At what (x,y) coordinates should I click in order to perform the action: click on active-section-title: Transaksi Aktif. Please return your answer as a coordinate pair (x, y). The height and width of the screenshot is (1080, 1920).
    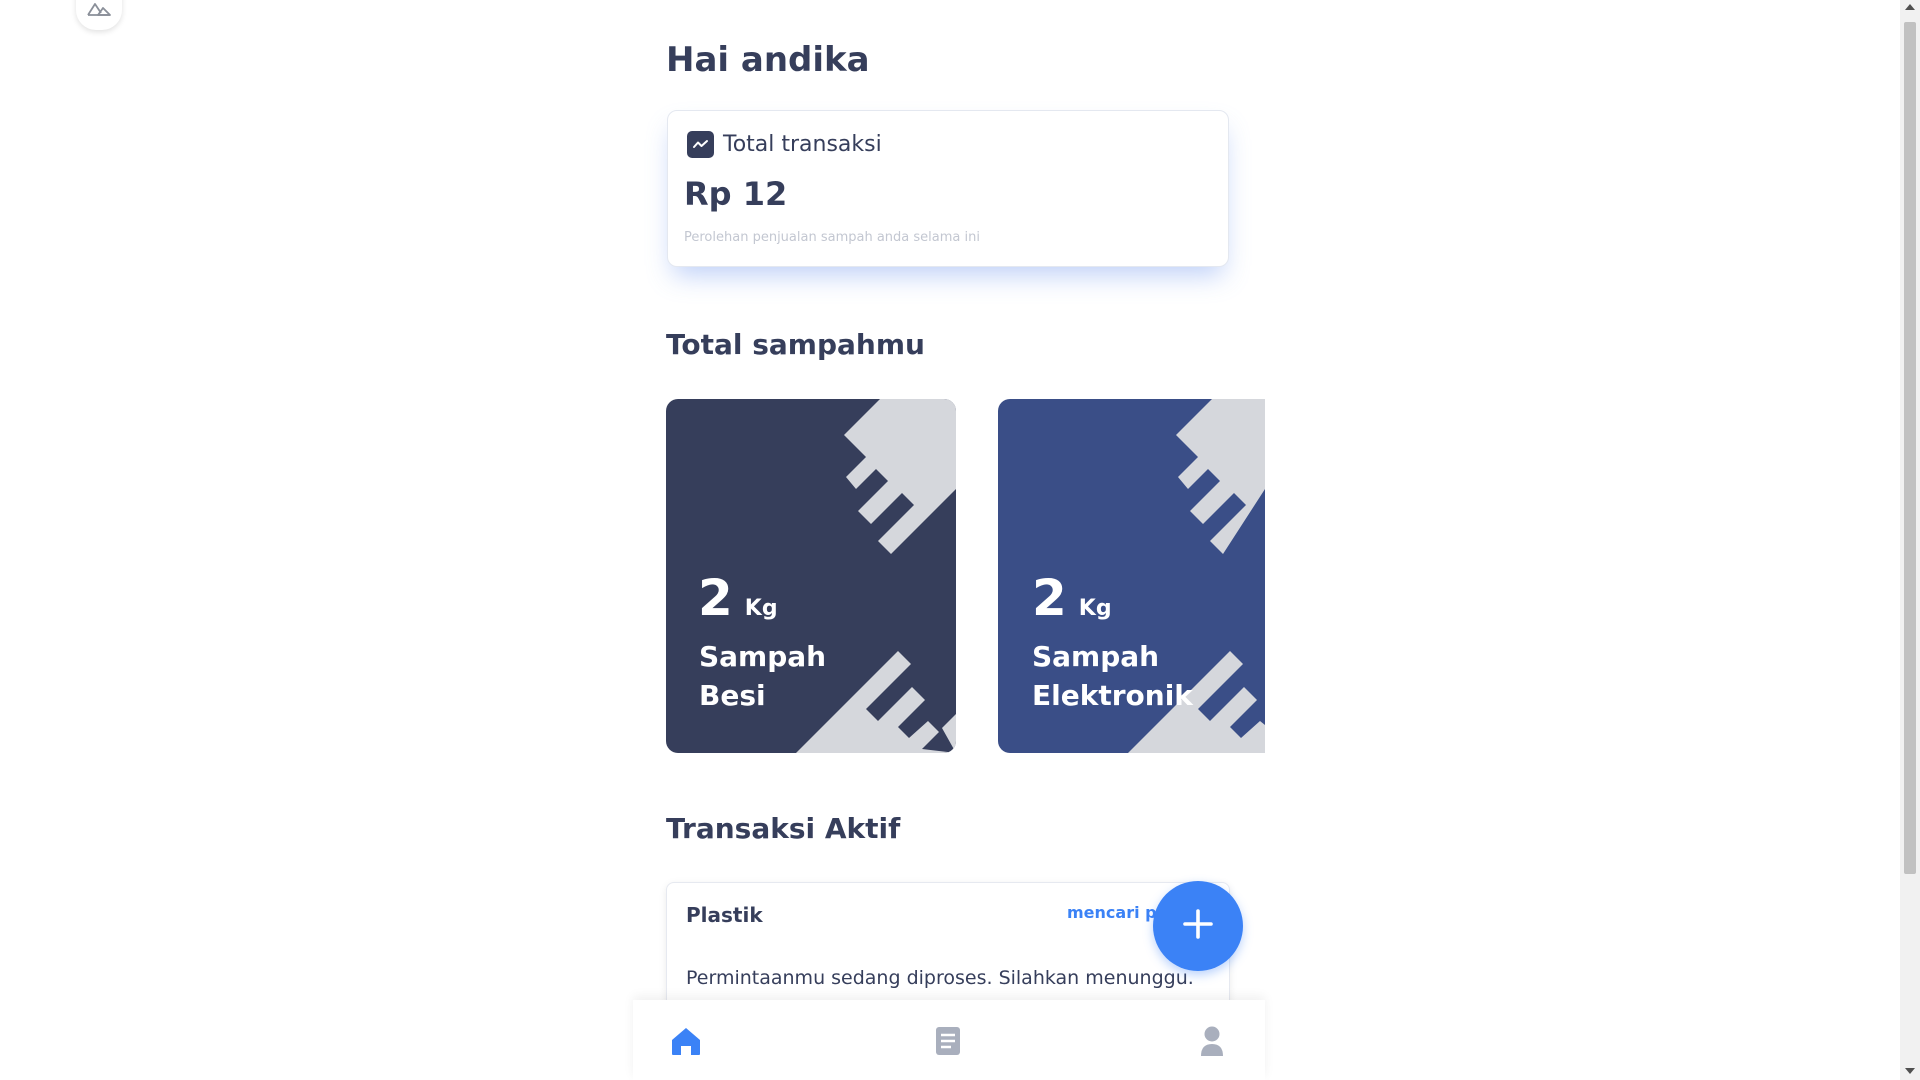
    Looking at the image, I should click on (783, 828).